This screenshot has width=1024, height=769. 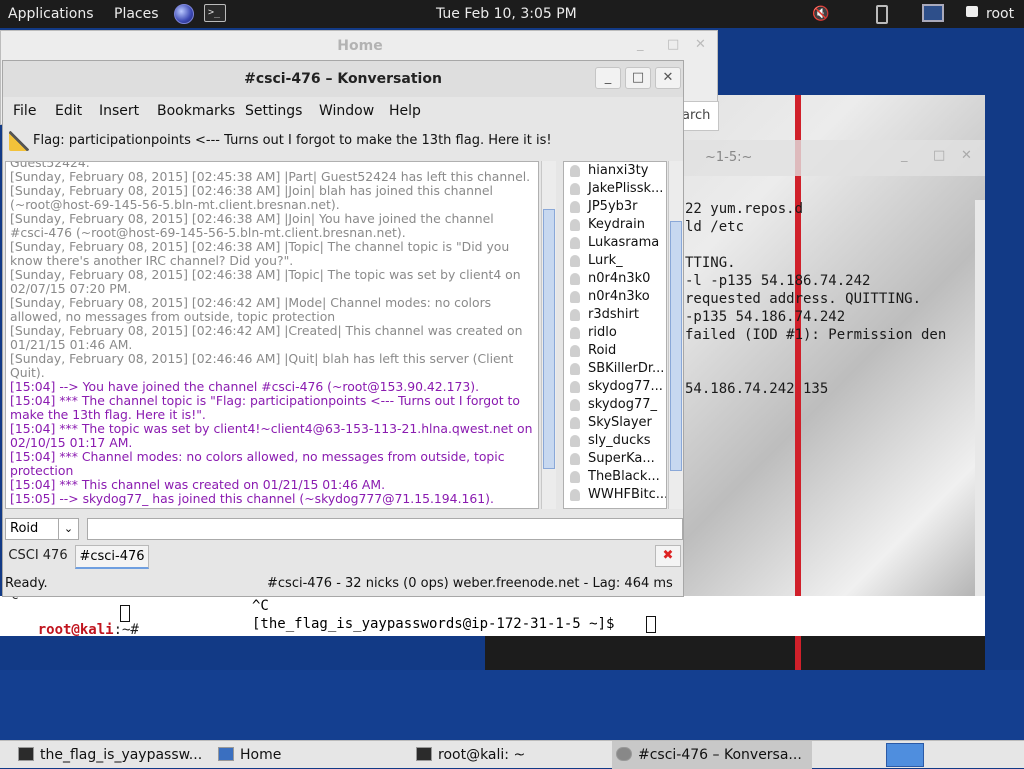 What do you see at coordinates (615, 261) in the screenshot?
I see `nick-item: Lurk_` at bounding box center [615, 261].